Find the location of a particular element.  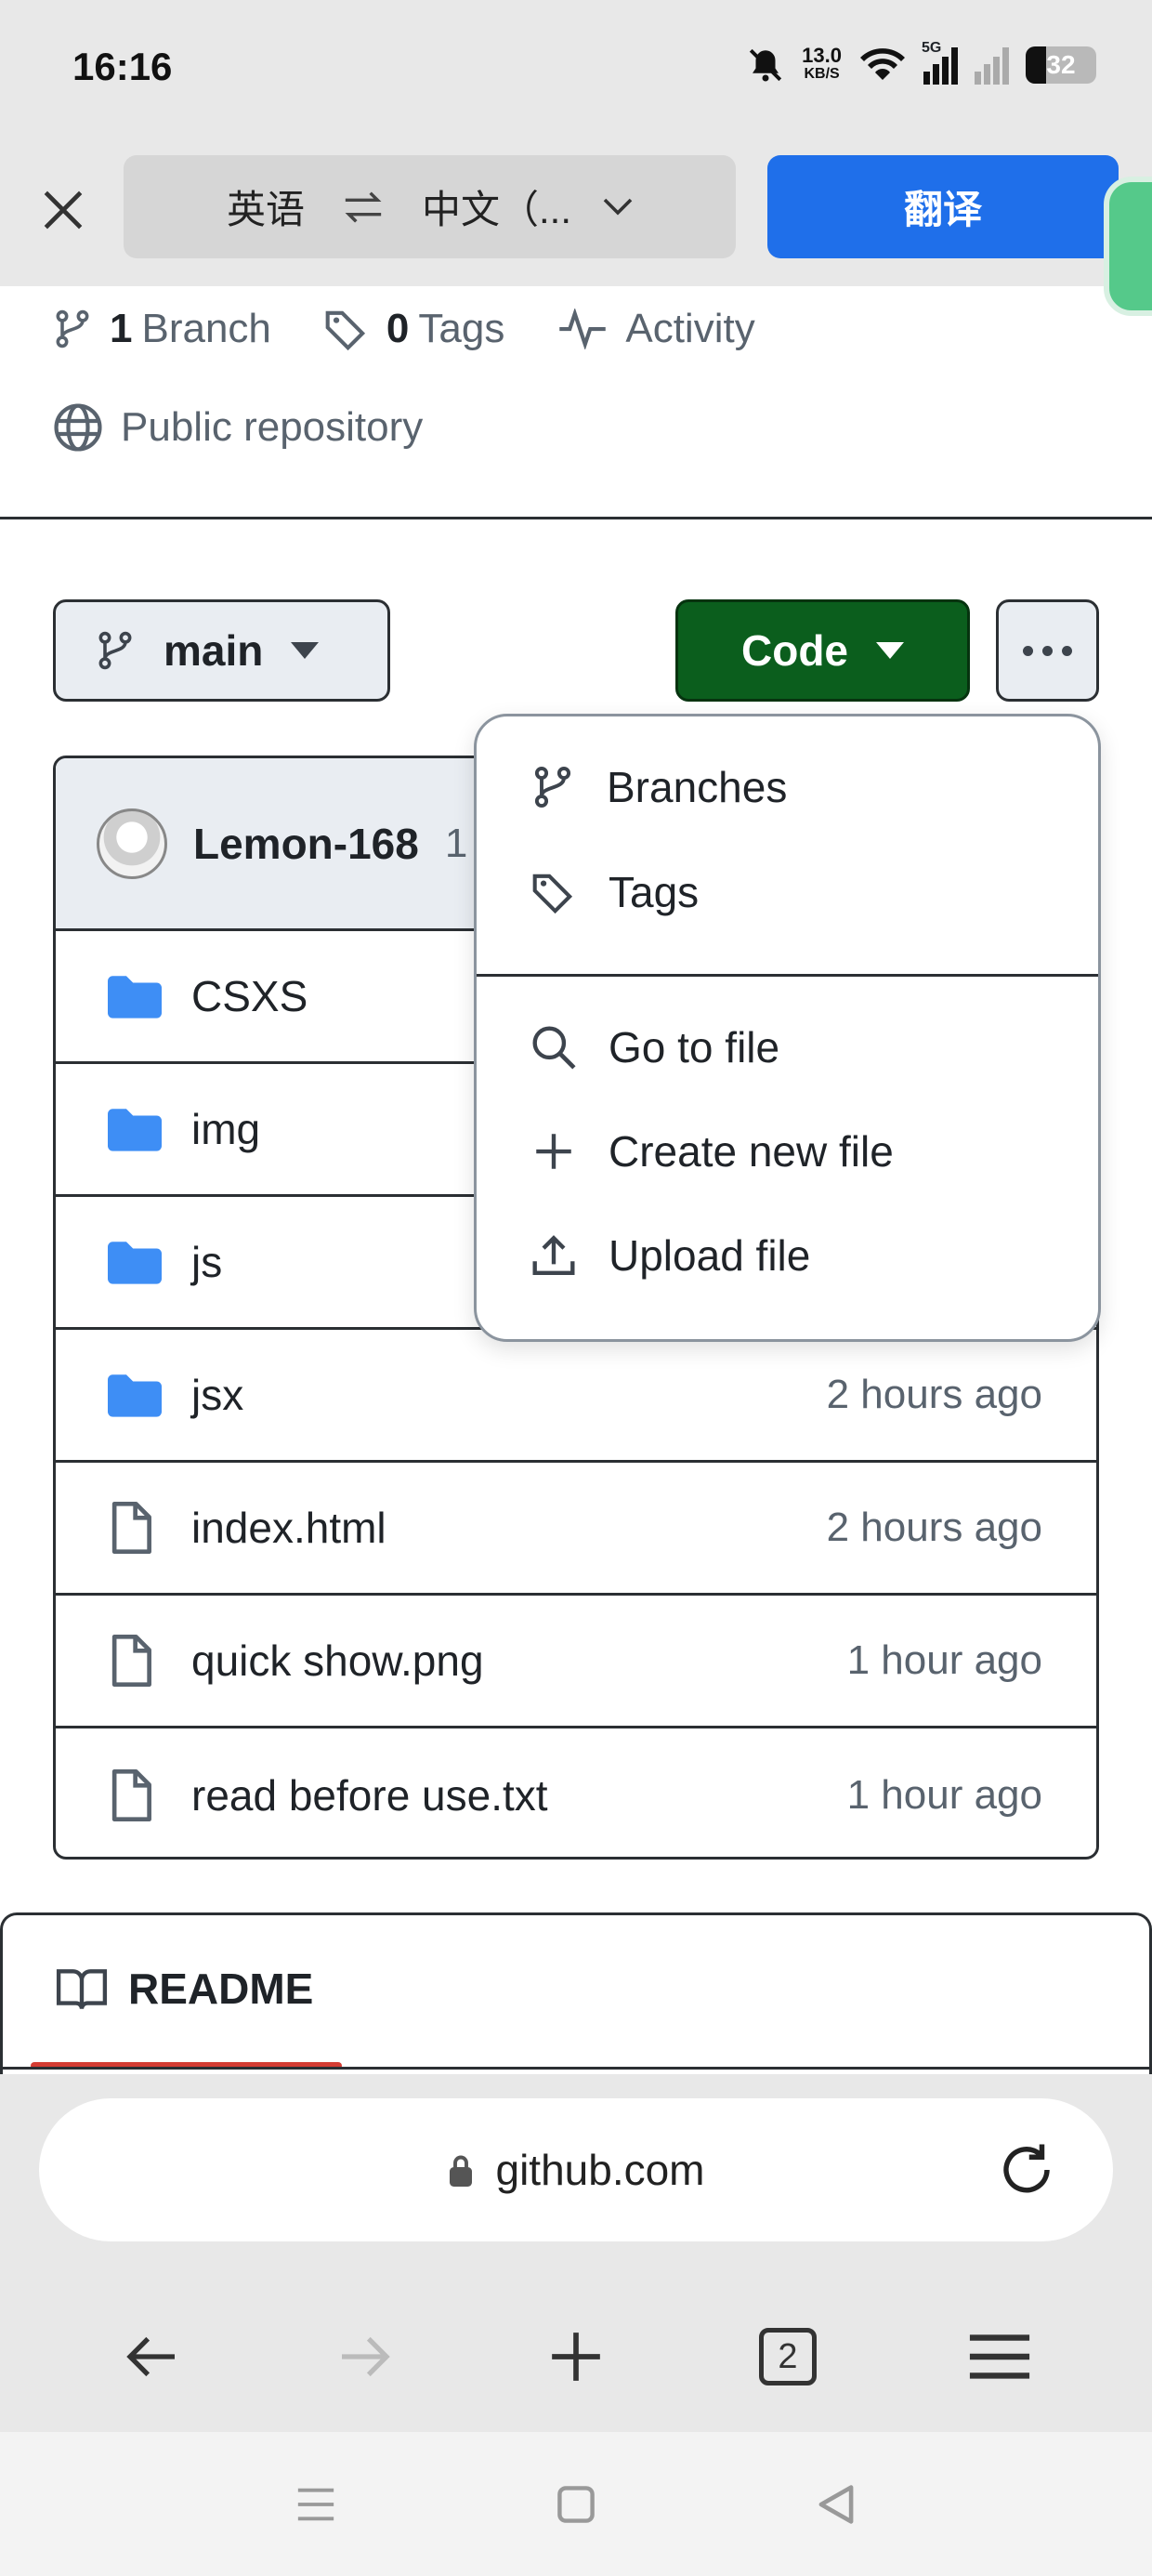

activity-link: Activity is located at coordinates (655, 329).